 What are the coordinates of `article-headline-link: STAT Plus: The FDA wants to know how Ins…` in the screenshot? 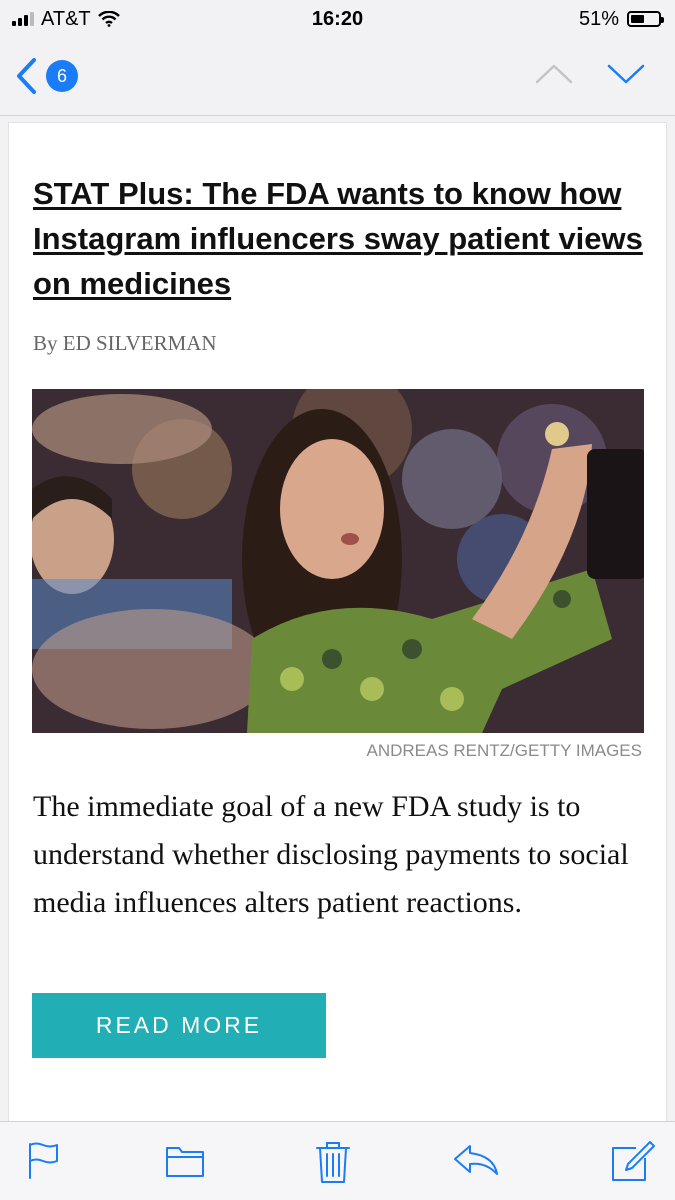 It's located at (338, 238).